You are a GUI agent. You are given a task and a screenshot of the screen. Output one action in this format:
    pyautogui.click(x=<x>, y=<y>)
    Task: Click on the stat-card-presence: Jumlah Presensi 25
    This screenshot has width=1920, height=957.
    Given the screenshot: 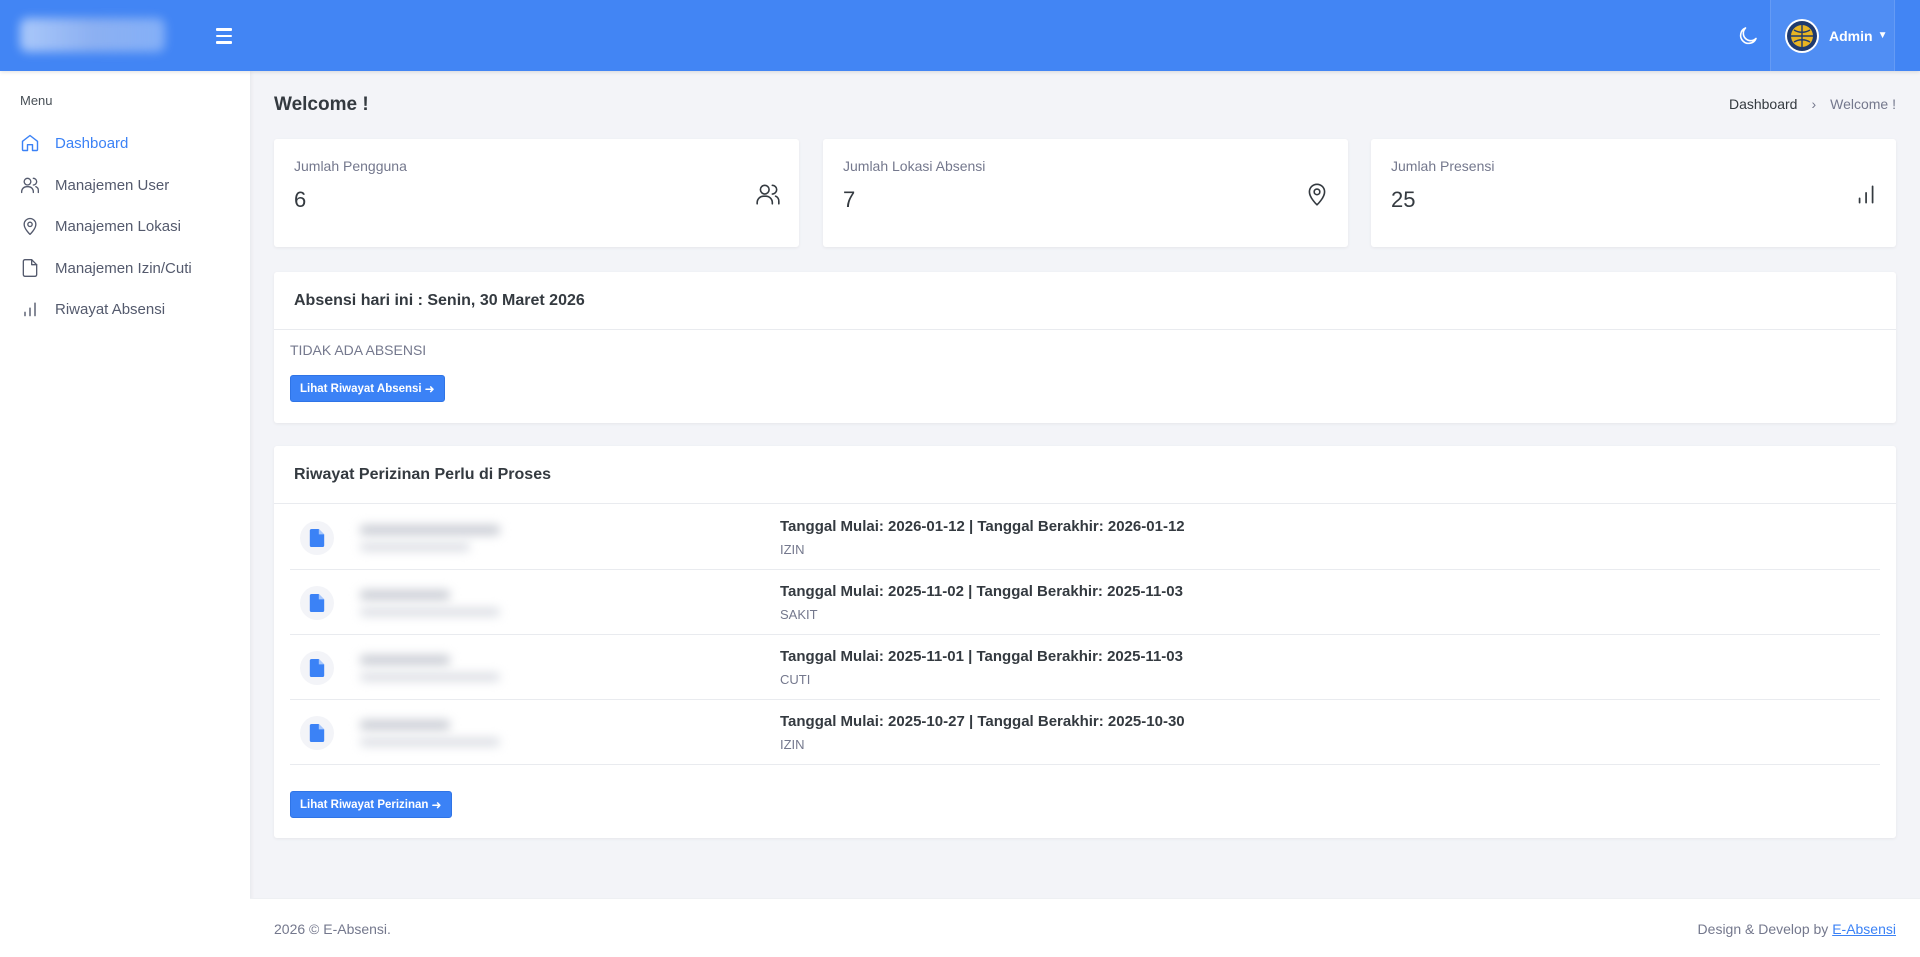 What is the action you would take?
    pyautogui.click(x=1633, y=193)
    